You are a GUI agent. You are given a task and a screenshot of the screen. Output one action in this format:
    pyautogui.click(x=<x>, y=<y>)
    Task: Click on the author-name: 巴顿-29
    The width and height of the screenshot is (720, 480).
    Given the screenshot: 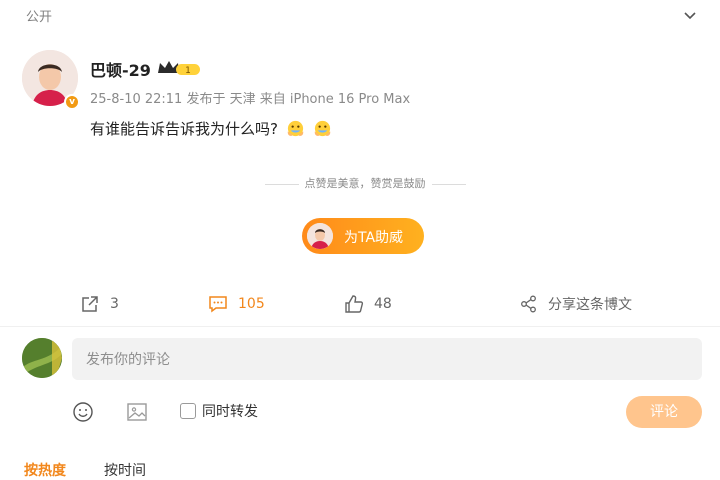 What is the action you would take?
    pyautogui.click(x=120, y=69)
    